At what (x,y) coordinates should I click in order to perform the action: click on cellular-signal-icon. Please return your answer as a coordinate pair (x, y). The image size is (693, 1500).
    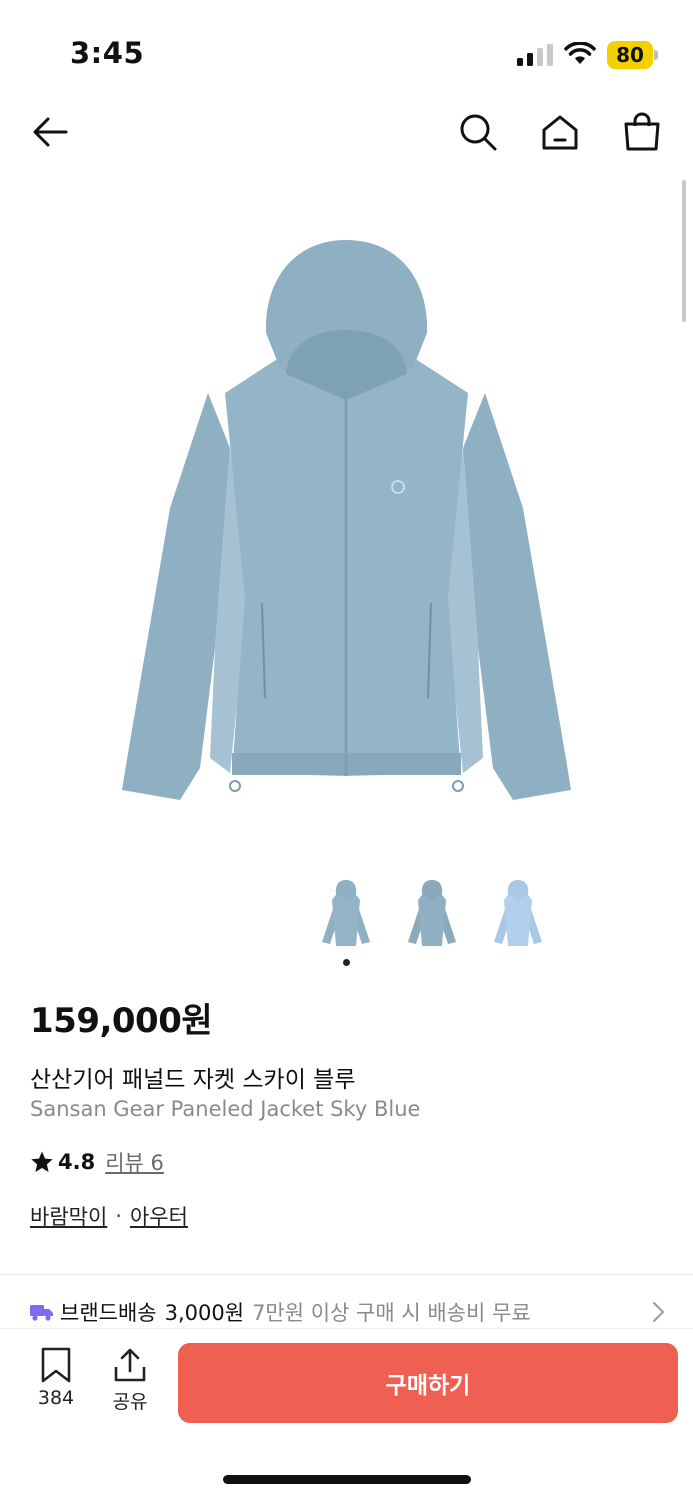
    Looking at the image, I should click on (535, 55).